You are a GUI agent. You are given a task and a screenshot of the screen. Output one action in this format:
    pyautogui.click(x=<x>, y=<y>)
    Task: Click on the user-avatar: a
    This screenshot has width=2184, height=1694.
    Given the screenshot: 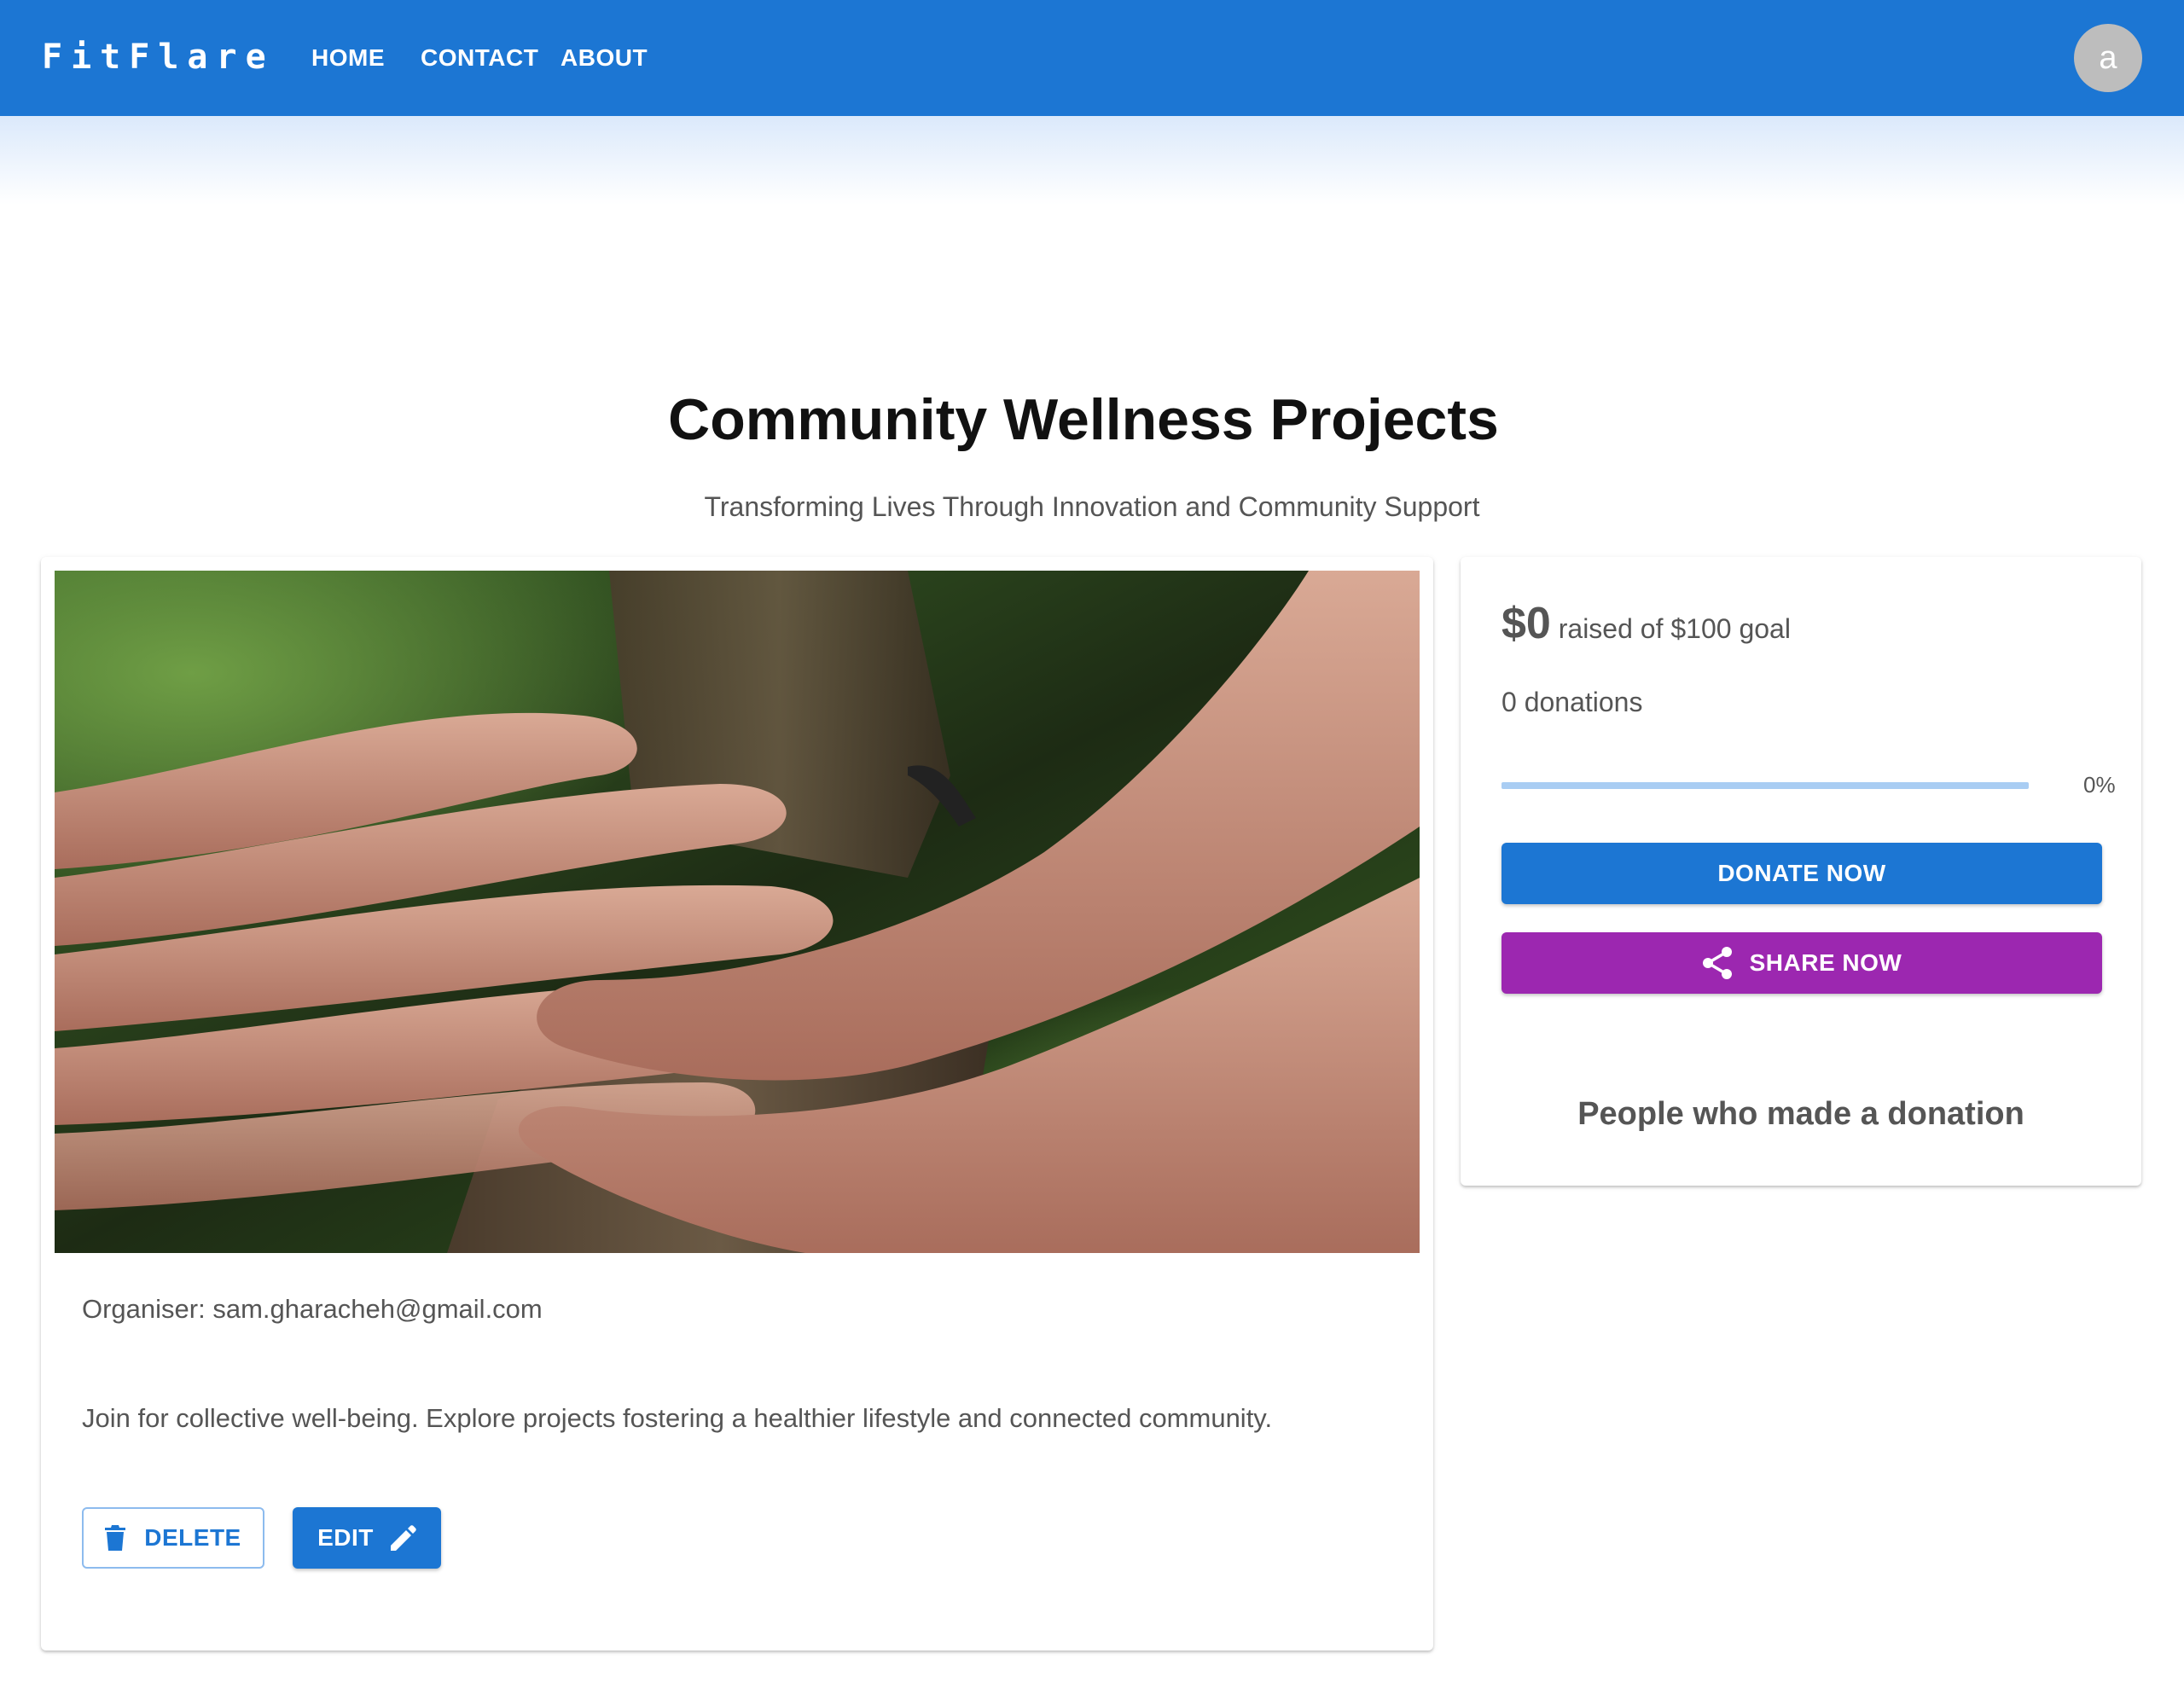 What is the action you would take?
    pyautogui.click(x=2108, y=58)
    